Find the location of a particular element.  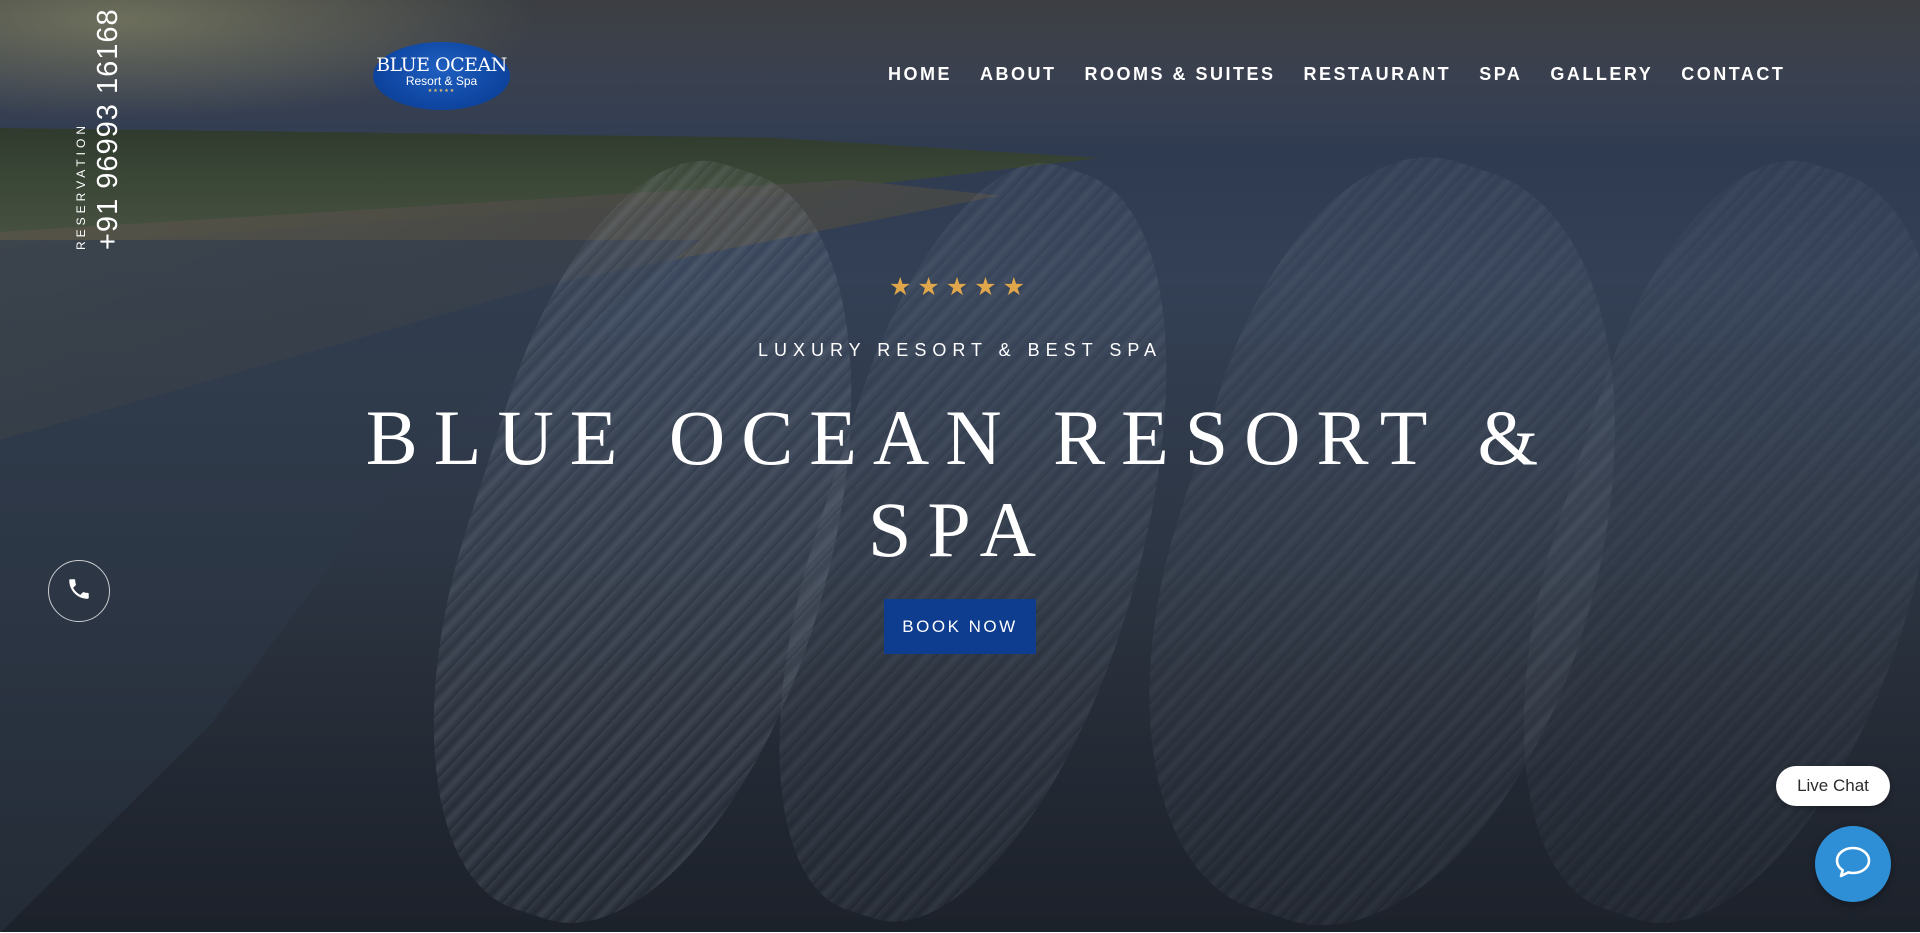

phone-icon is located at coordinates (79, 591).